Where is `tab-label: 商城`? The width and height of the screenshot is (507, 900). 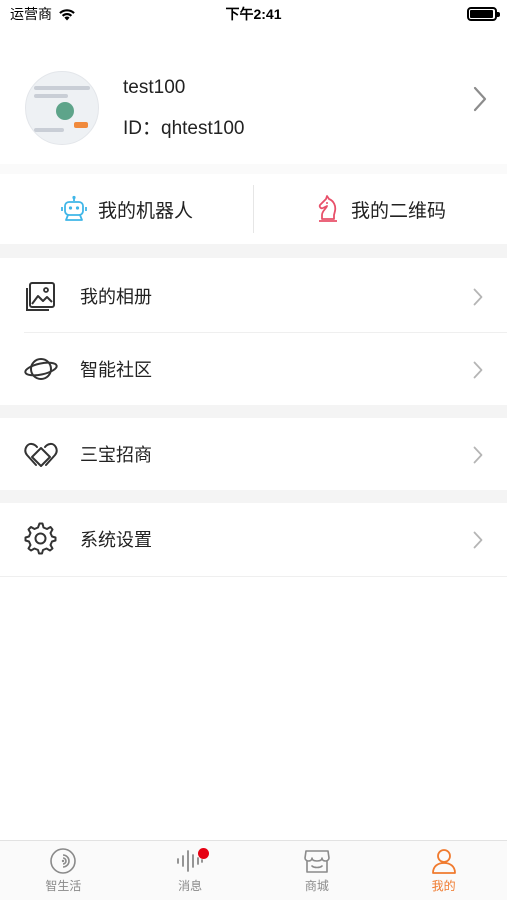 tab-label: 商城 is located at coordinates (316, 886).